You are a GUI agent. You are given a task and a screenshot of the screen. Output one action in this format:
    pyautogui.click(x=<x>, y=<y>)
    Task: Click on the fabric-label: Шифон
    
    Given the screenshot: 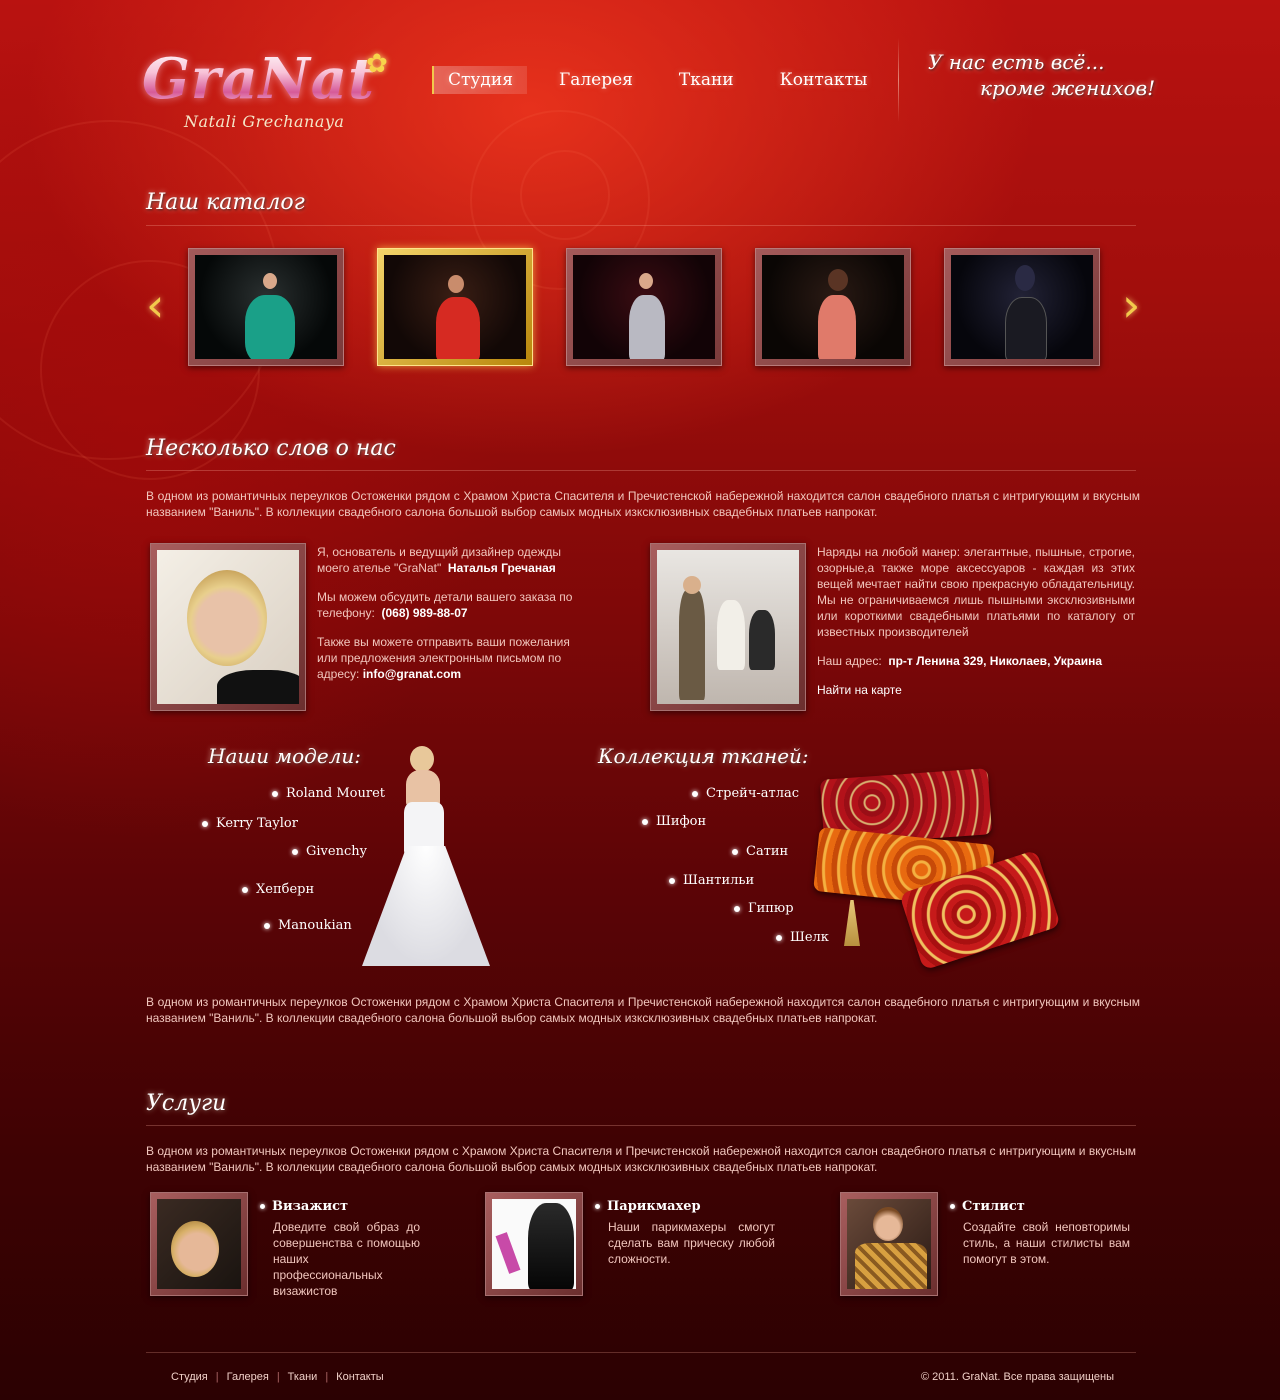 What is the action you would take?
    pyautogui.click(x=681, y=821)
    